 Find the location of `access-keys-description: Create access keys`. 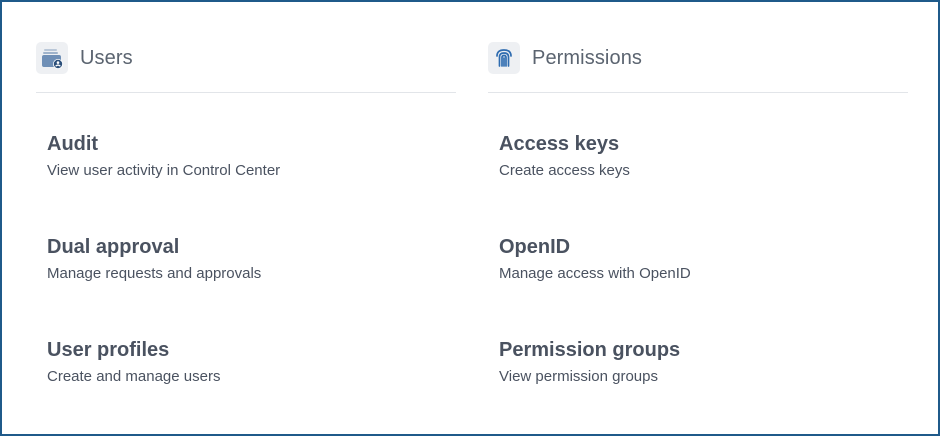

access-keys-description: Create access keys is located at coordinates (564, 170).